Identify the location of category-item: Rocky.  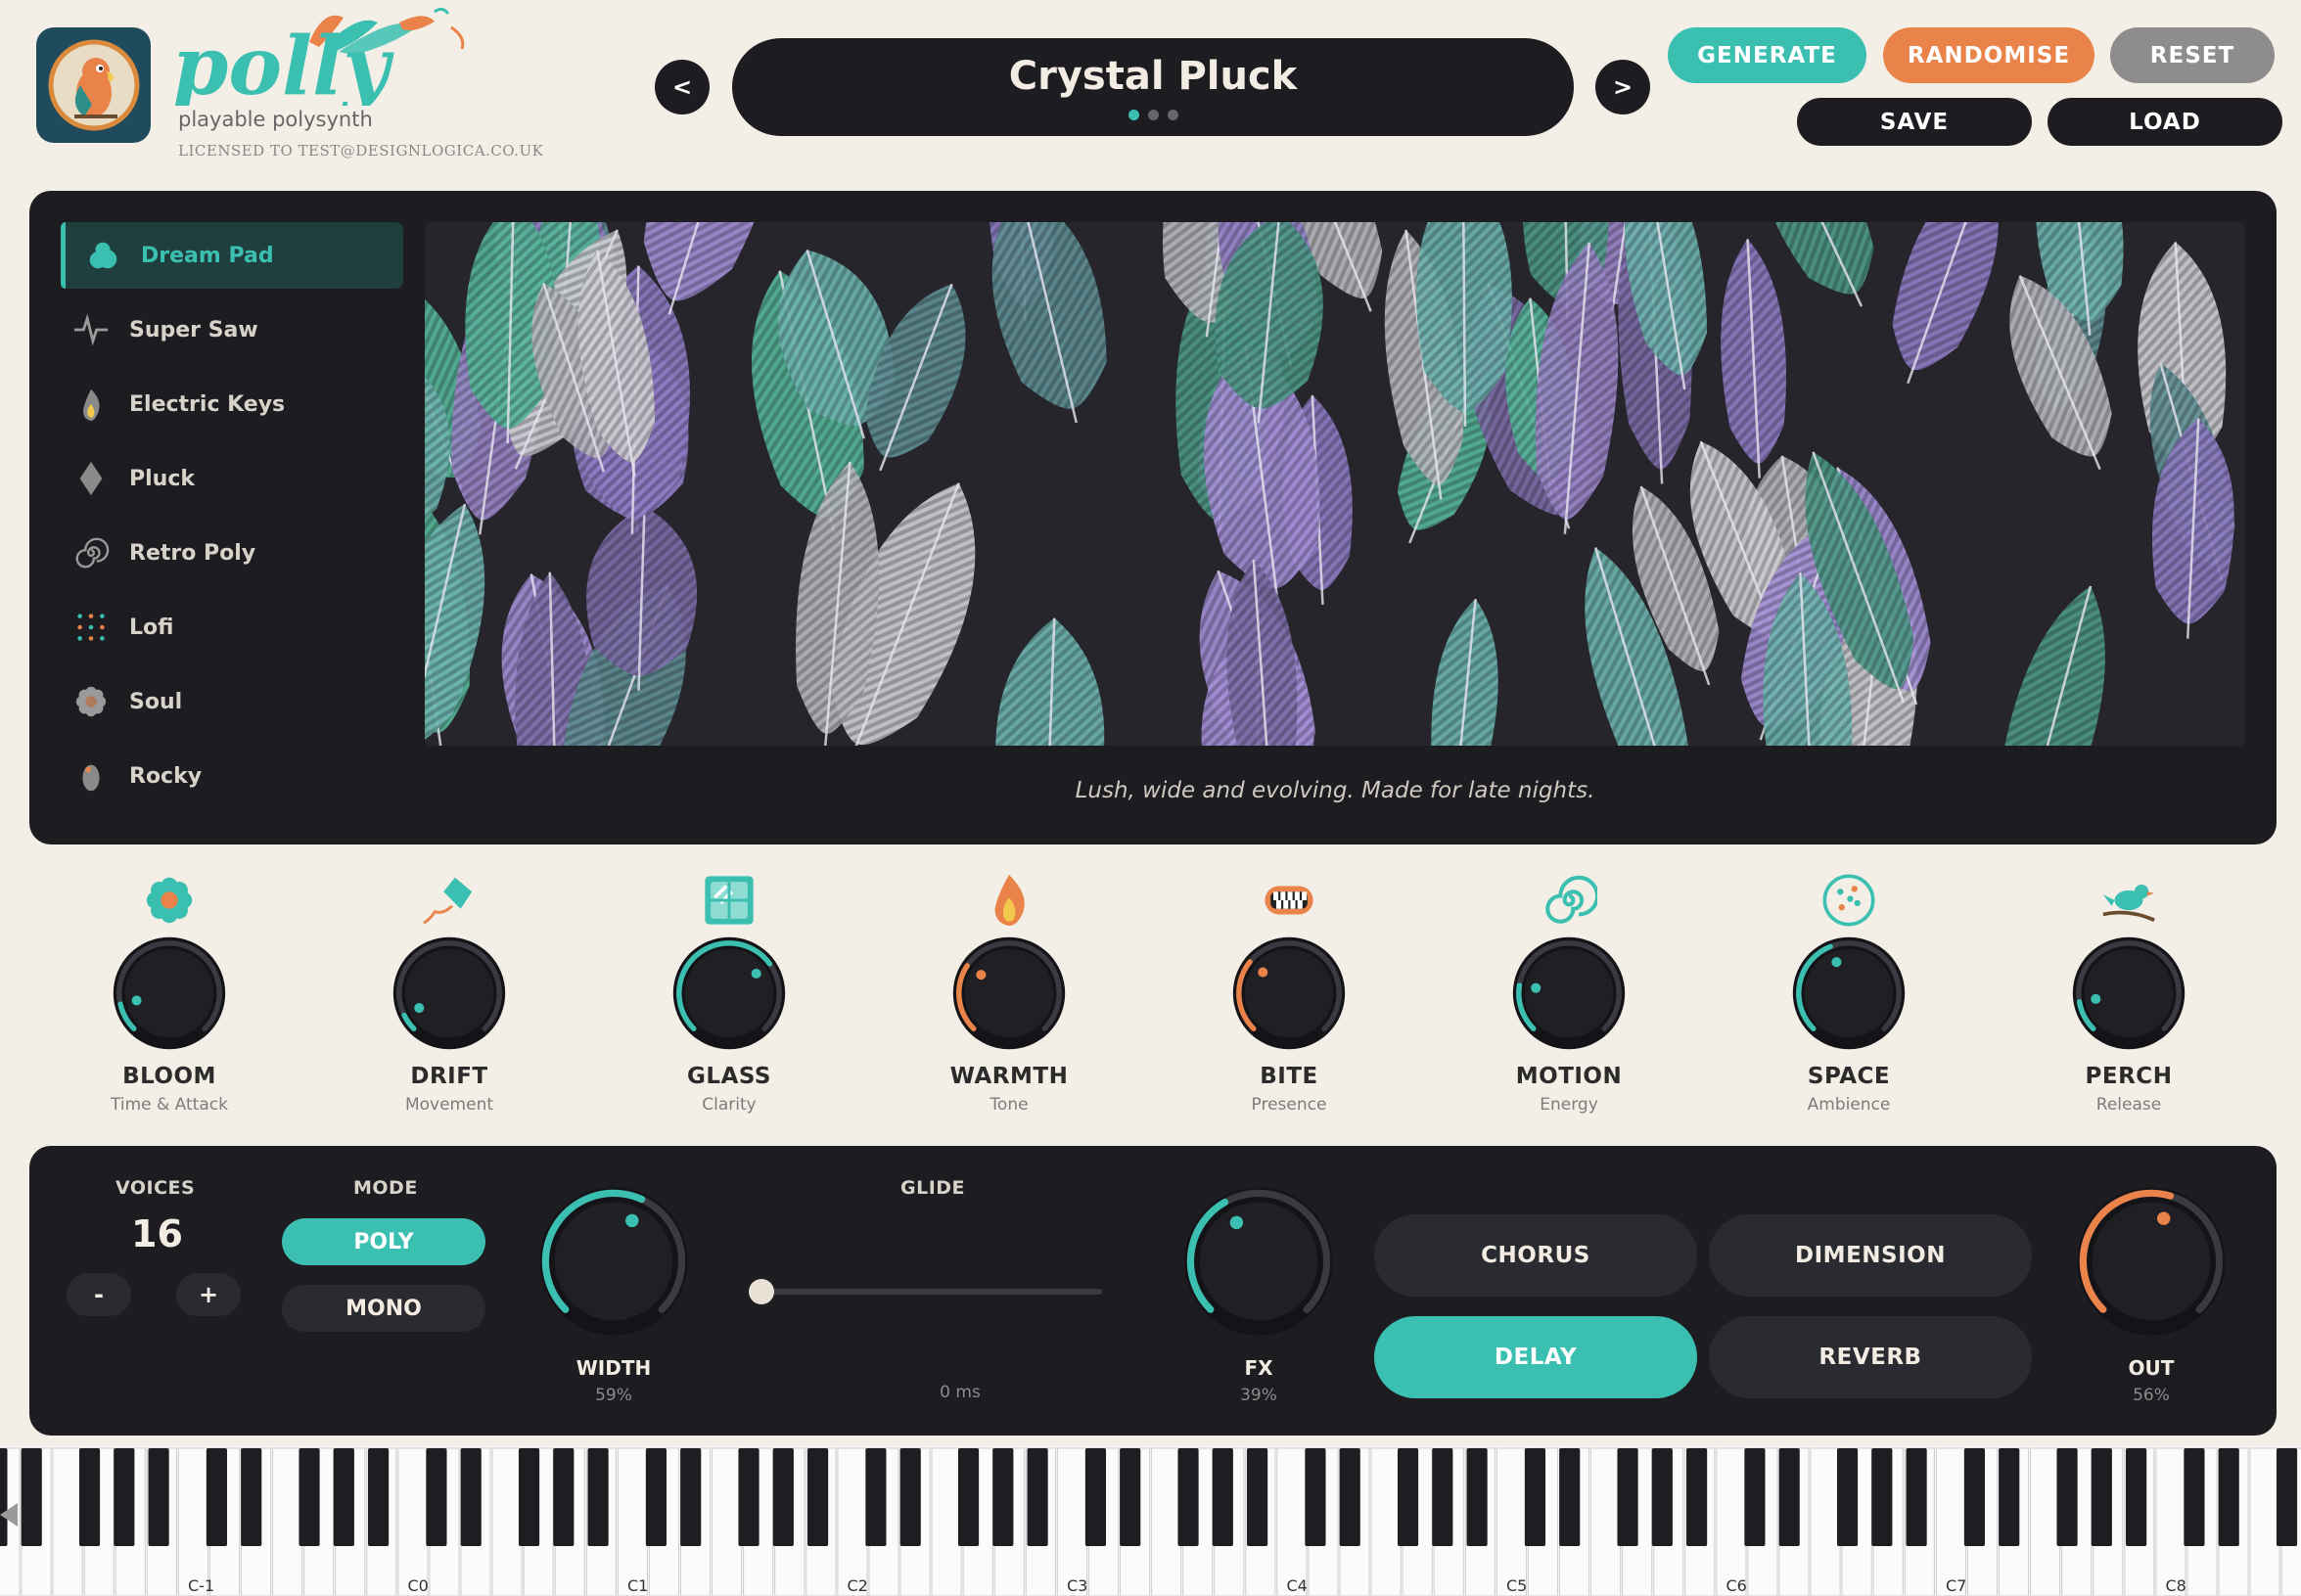
(232, 776).